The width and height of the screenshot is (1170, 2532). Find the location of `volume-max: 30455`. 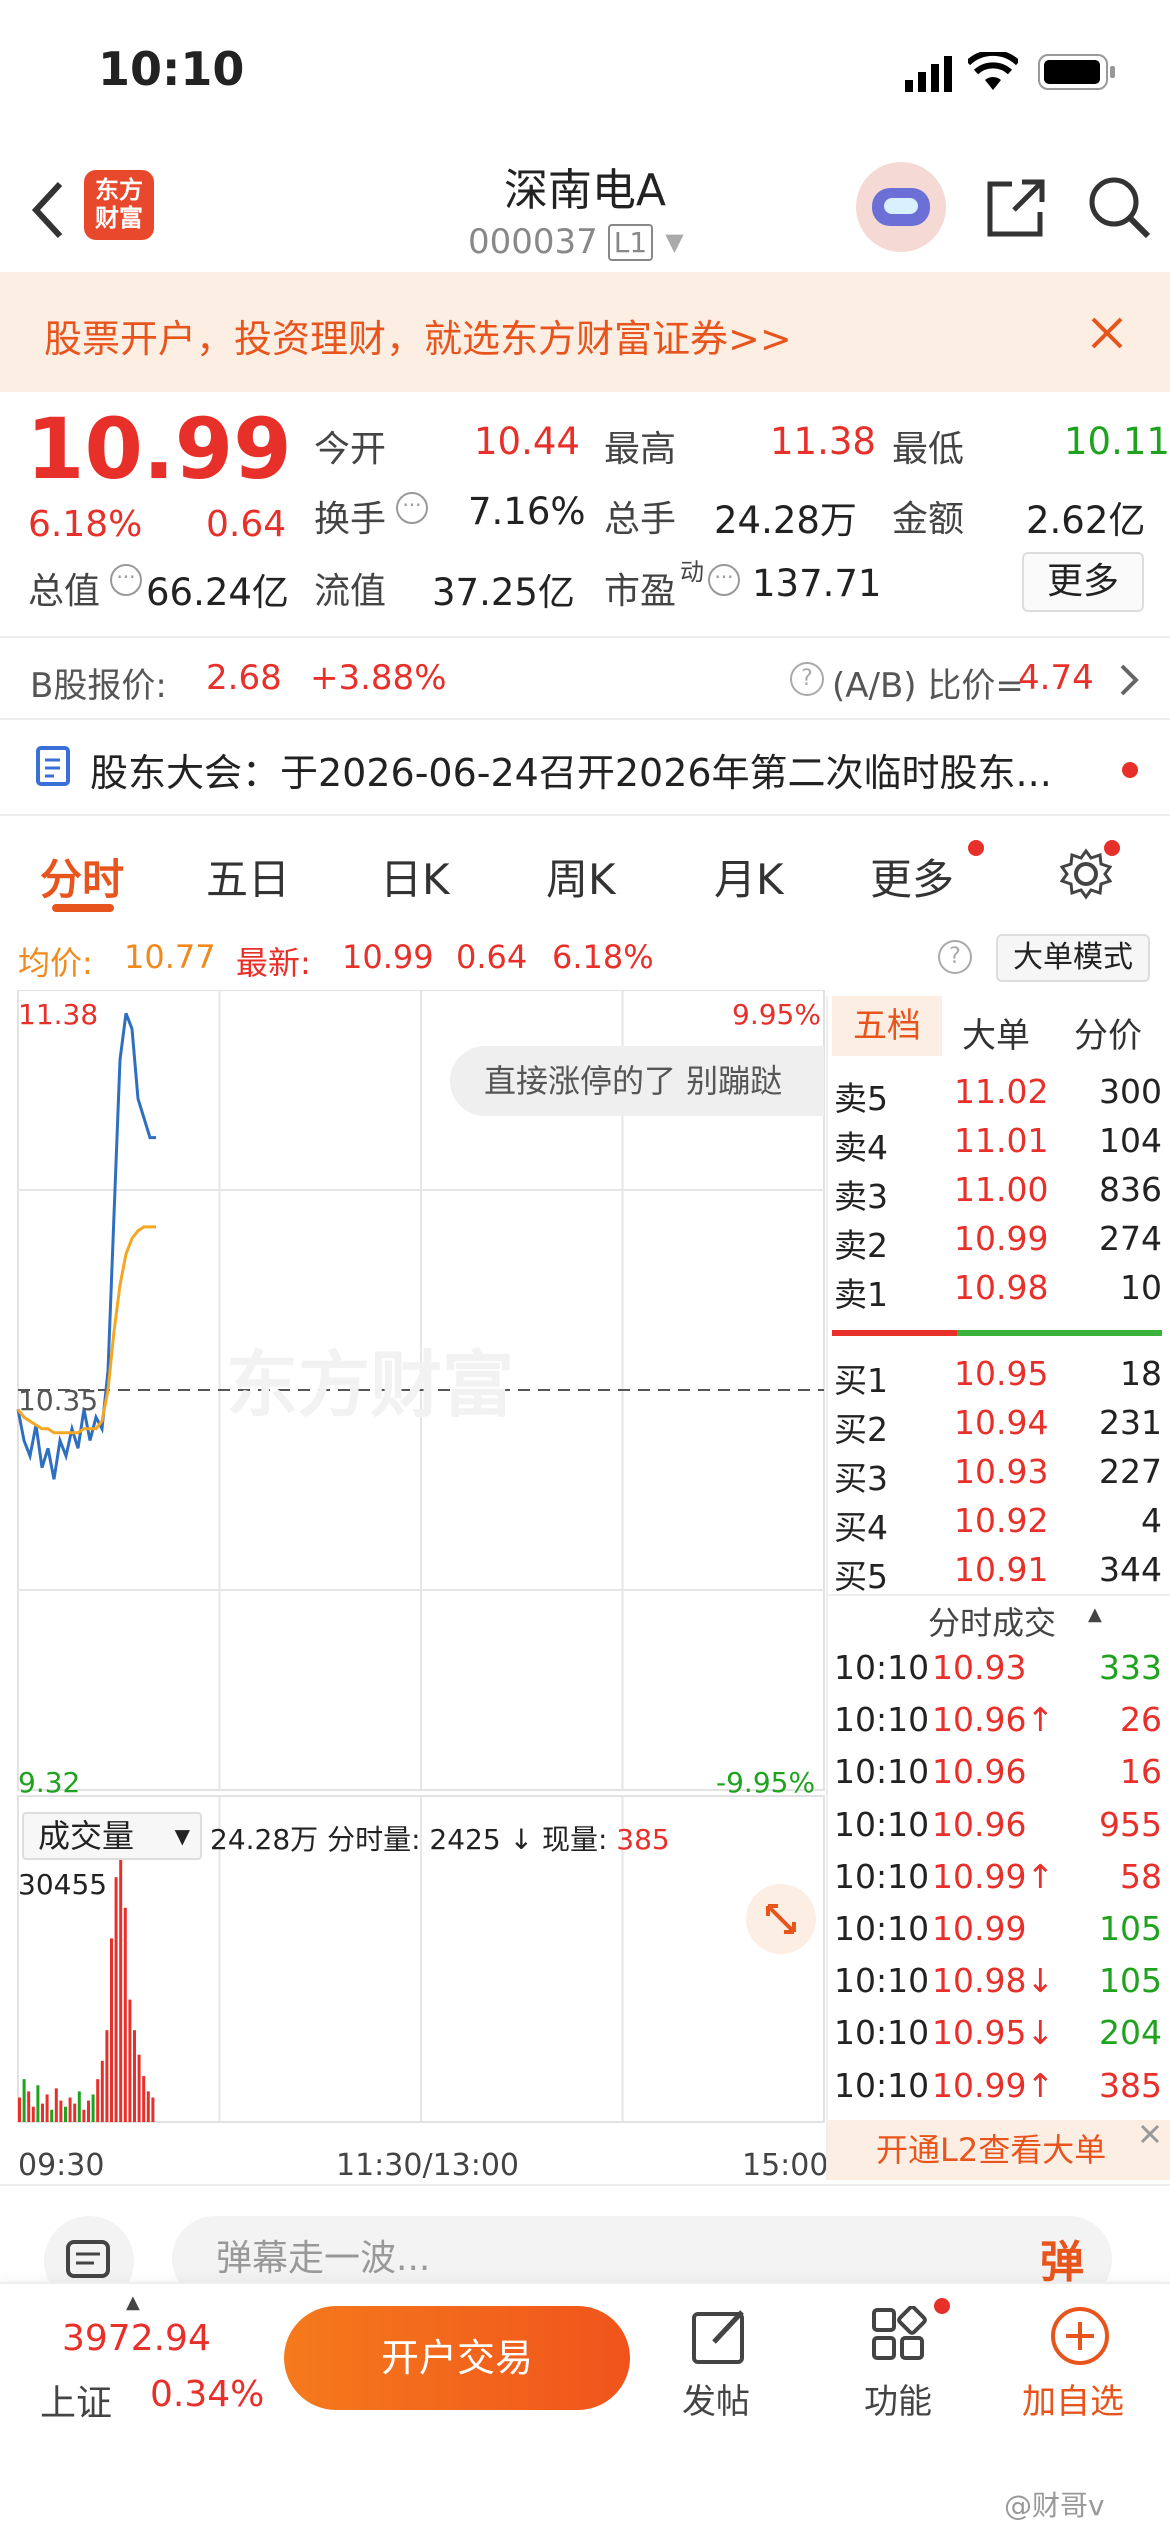

volume-max: 30455 is located at coordinates (63, 1884).